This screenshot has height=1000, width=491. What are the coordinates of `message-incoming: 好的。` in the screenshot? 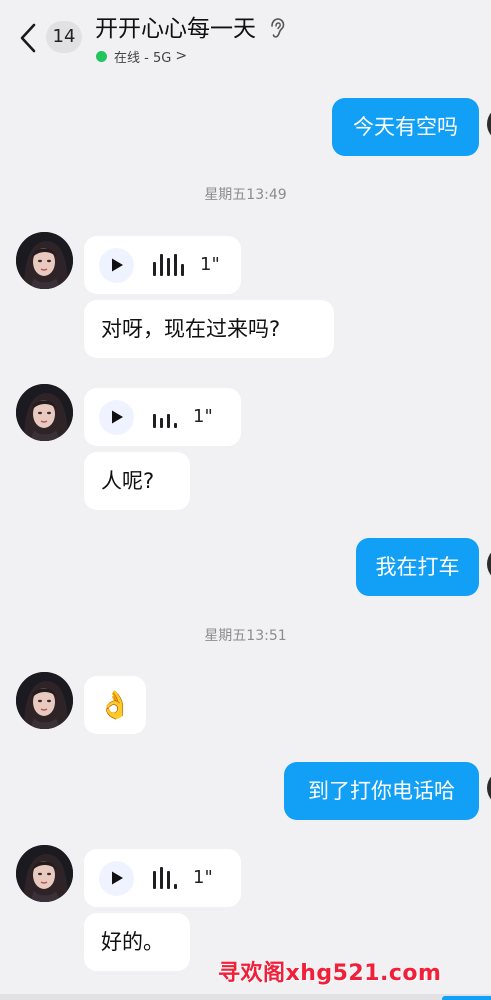 It's located at (137, 942).